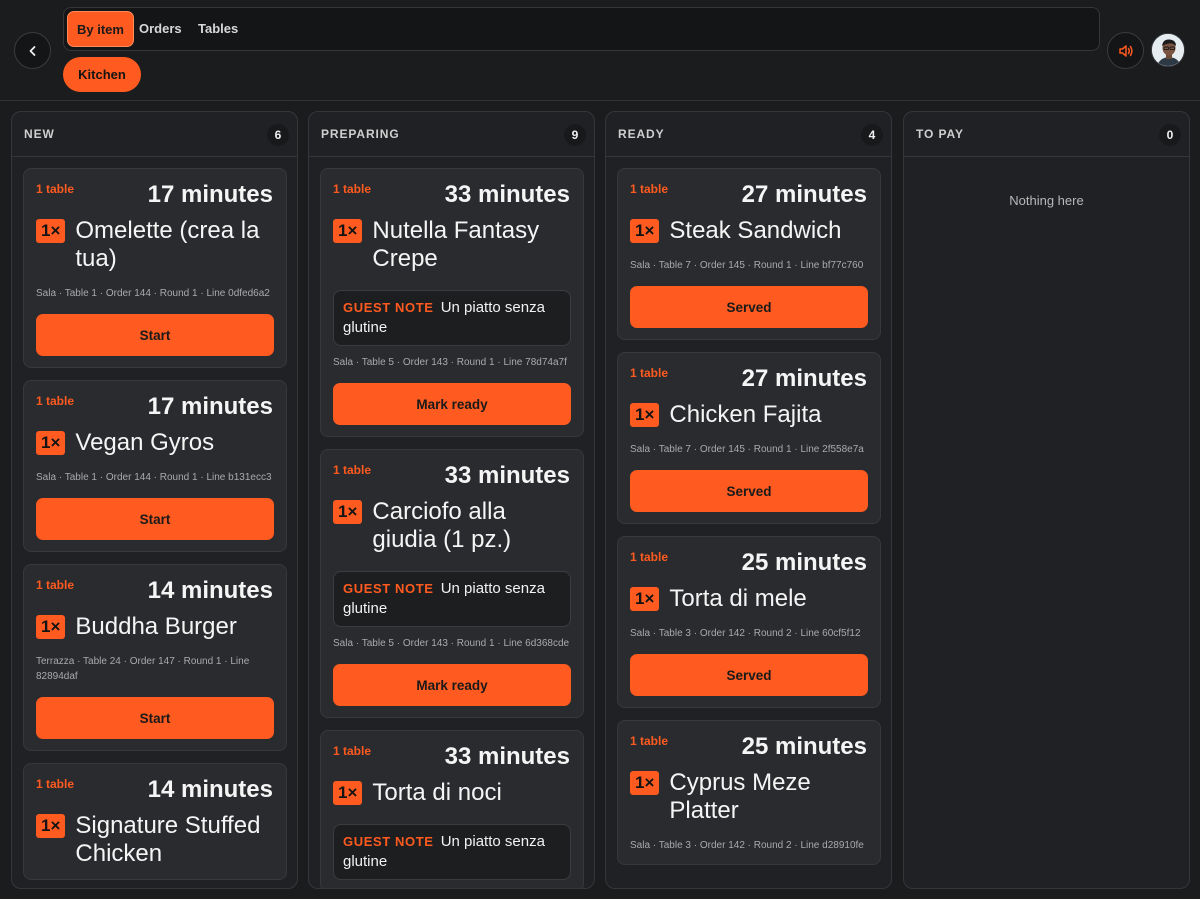 The width and height of the screenshot is (1200, 899). I want to click on item-name: Steak Sandwich, so click(755, 230).